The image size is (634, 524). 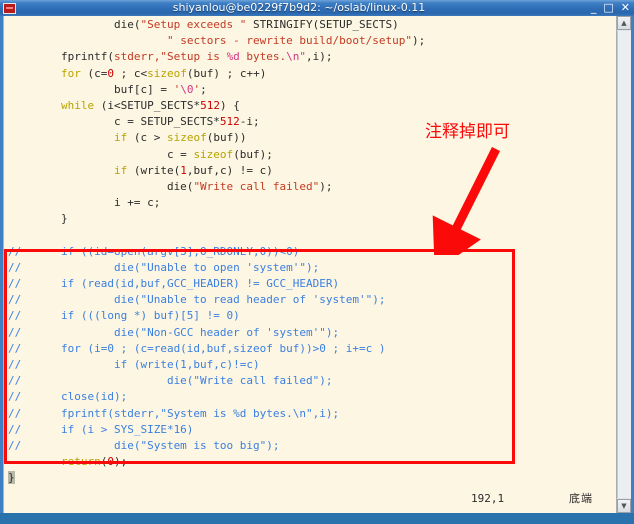 What do you see at coordinates (154, 251) in the screenshot?
I see `code-token: // if ((id=open(argv[3],O_RDONLY,0))<0)` at bounding box center [154, 251].